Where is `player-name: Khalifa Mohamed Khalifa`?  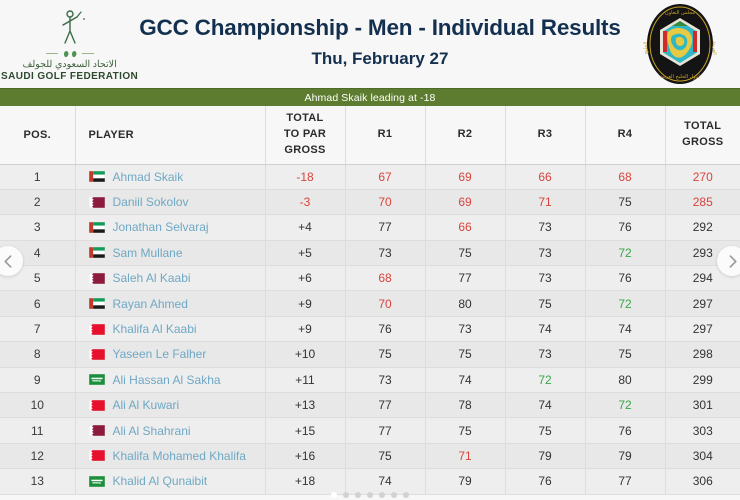
player-name: Khalifa Mohamed Khalifa is located at coordinates (179, 456).